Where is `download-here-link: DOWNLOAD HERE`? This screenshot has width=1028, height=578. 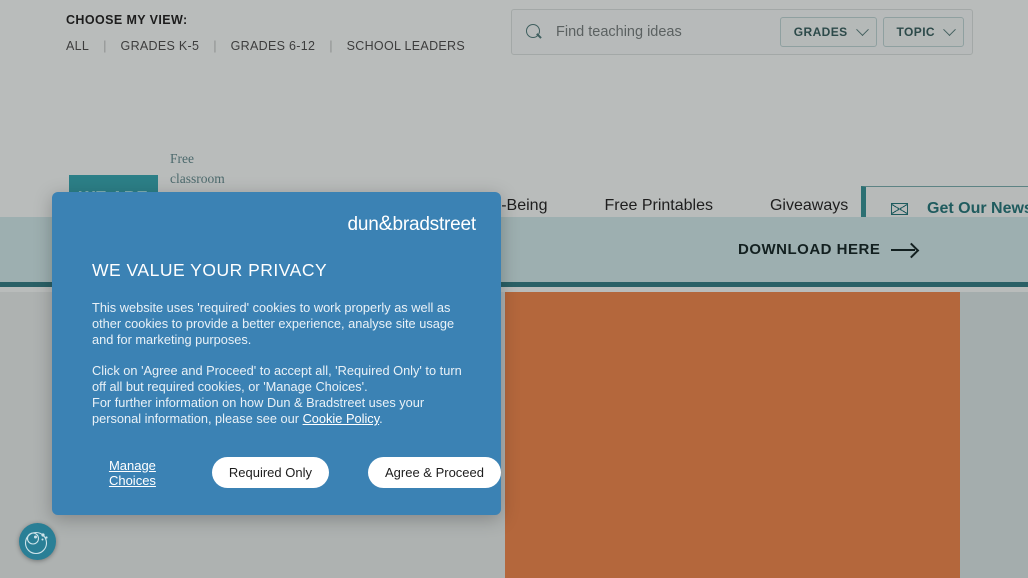
download-here-link: DOWNLOAD HERE is located at coordinates (827, 249).